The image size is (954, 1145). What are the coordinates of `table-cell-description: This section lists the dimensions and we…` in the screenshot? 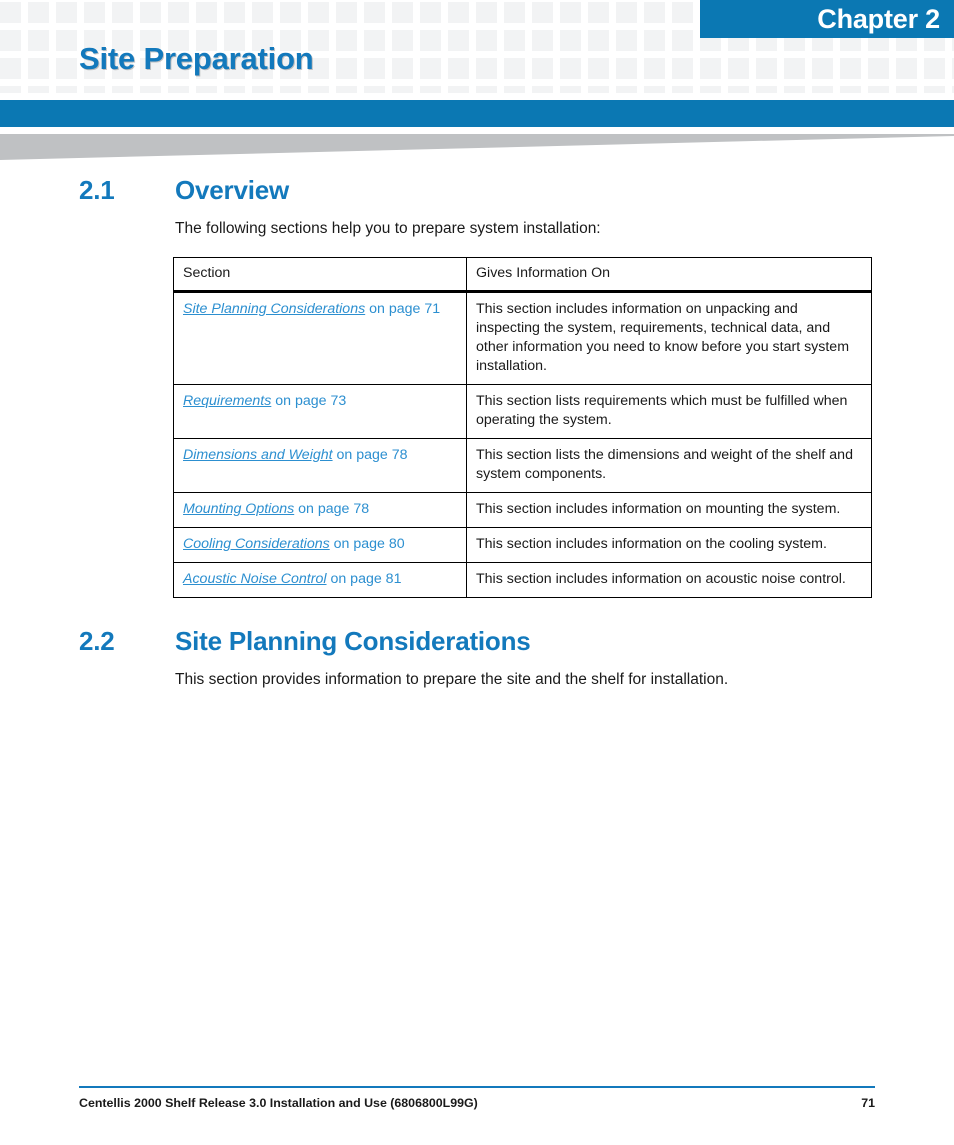 It's located at (669, 465).